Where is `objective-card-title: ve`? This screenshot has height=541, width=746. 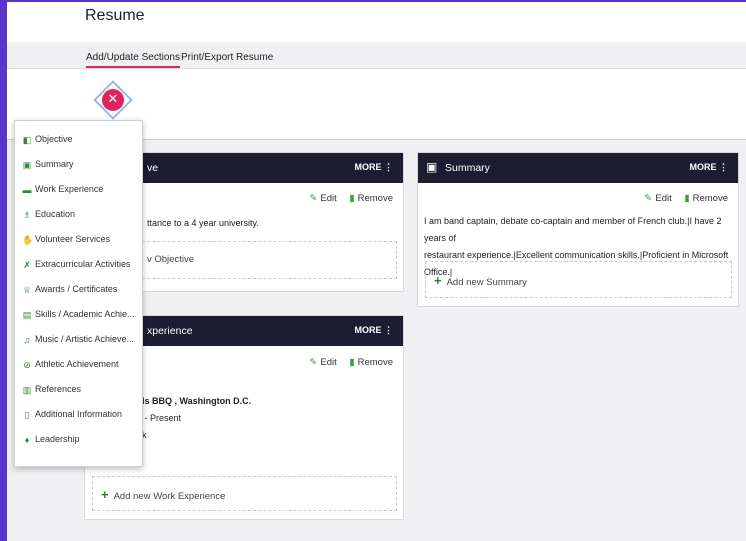 objective-card-title: ve is located at coordinates (153, 168).